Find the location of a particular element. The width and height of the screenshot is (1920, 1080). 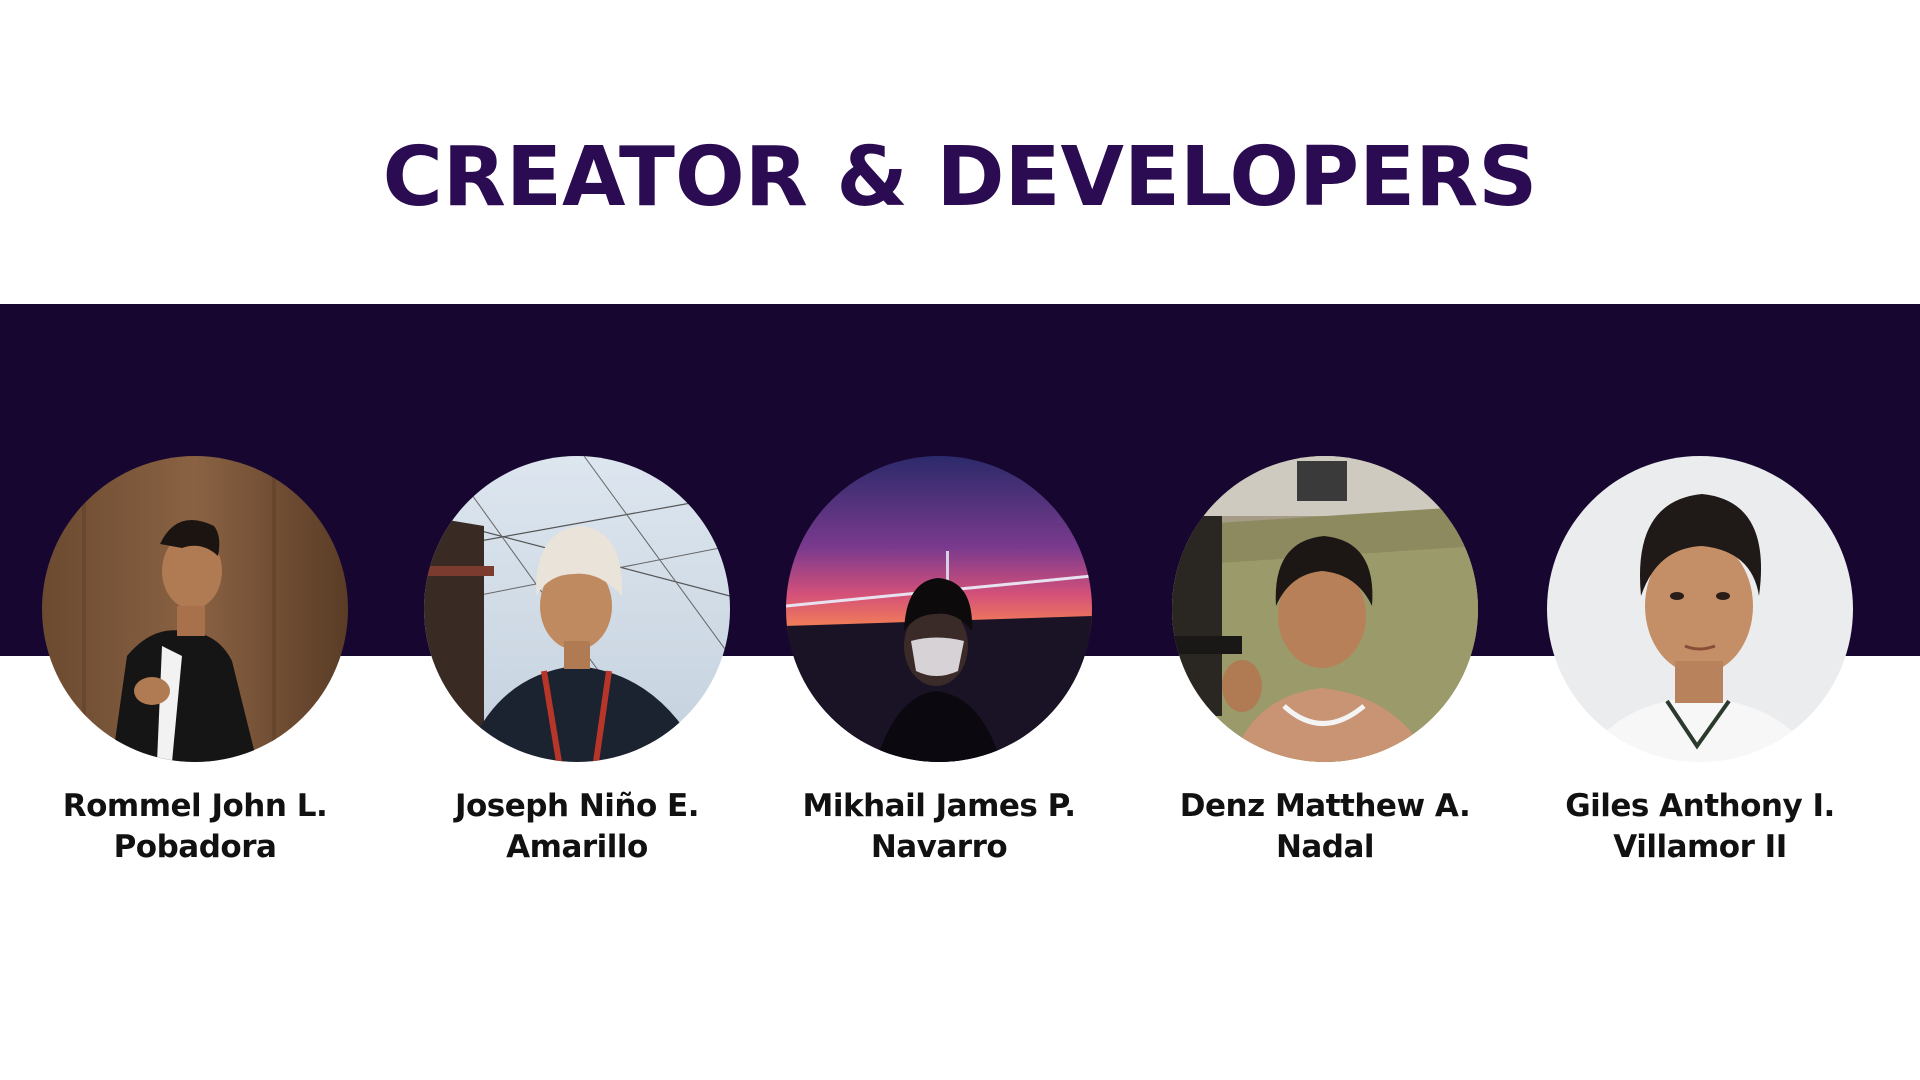

member-card-2: Joseph Niño E. Amarillo is located at coordinates (577, 662).